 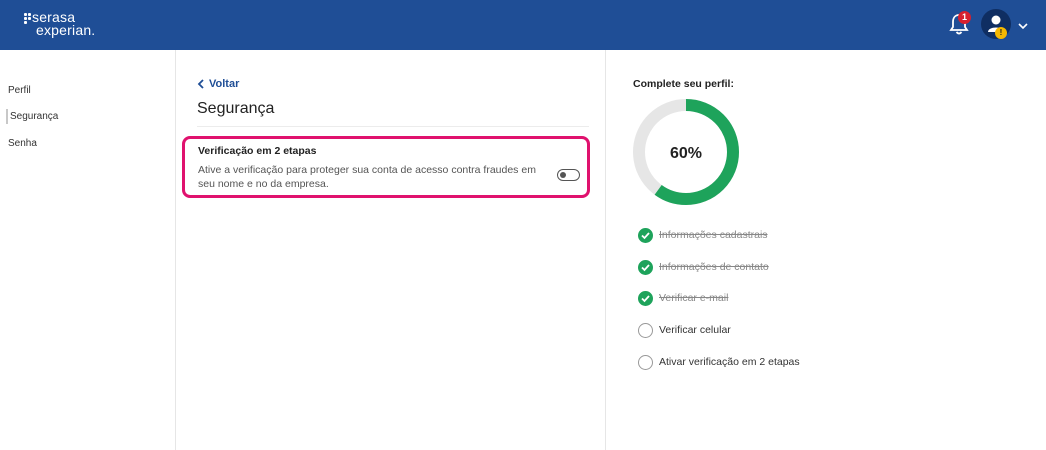 What do you see at coordinates (393, 126) in the screenshot?
I see `divider` at bounding box center [393, 126].